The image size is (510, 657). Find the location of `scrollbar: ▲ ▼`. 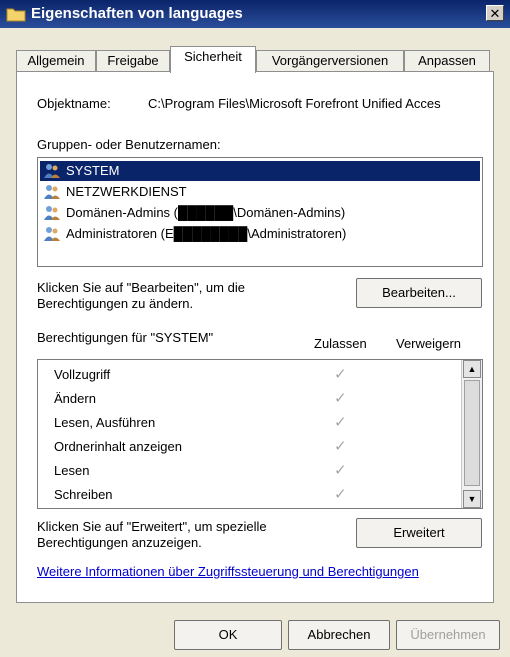

scrollbar: ▲ ▼ is located at coordinates (471, 434).